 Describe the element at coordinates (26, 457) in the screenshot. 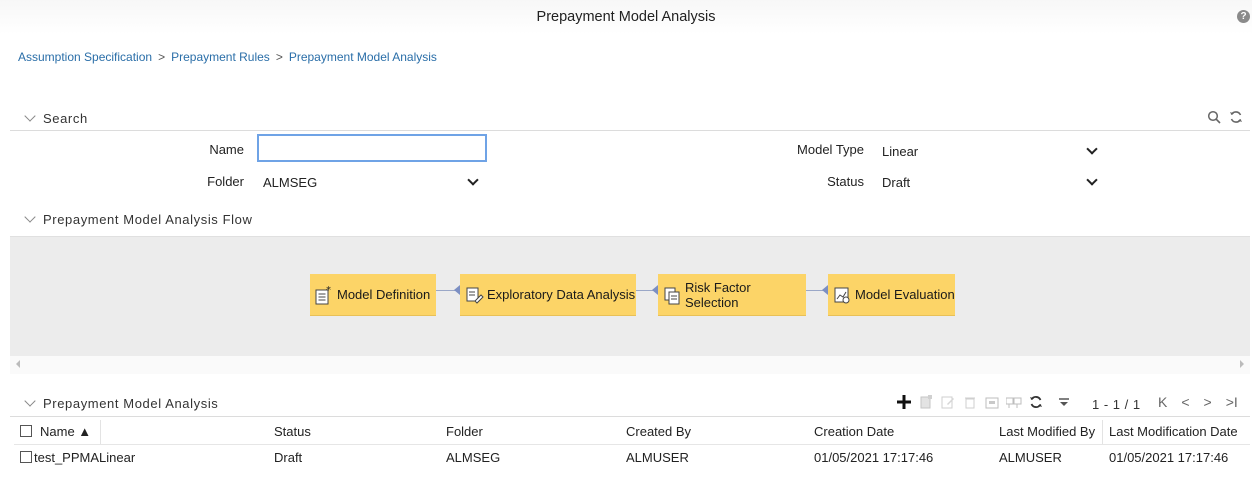

I see `row-checkbox` at that location.